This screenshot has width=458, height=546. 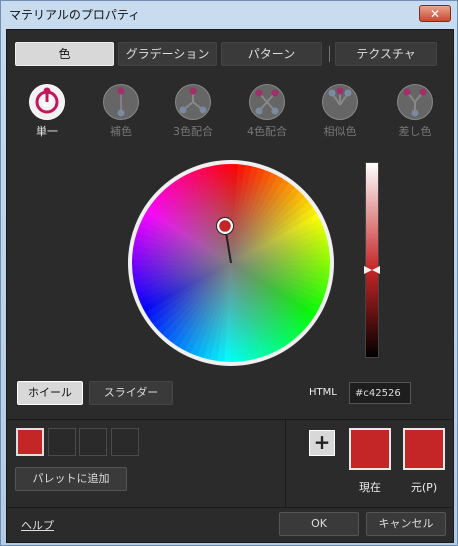 What do you see at coordinates (424, 487) in the screenshot?
I see `original-label: 元(P)` at bounding box center [424, 487].